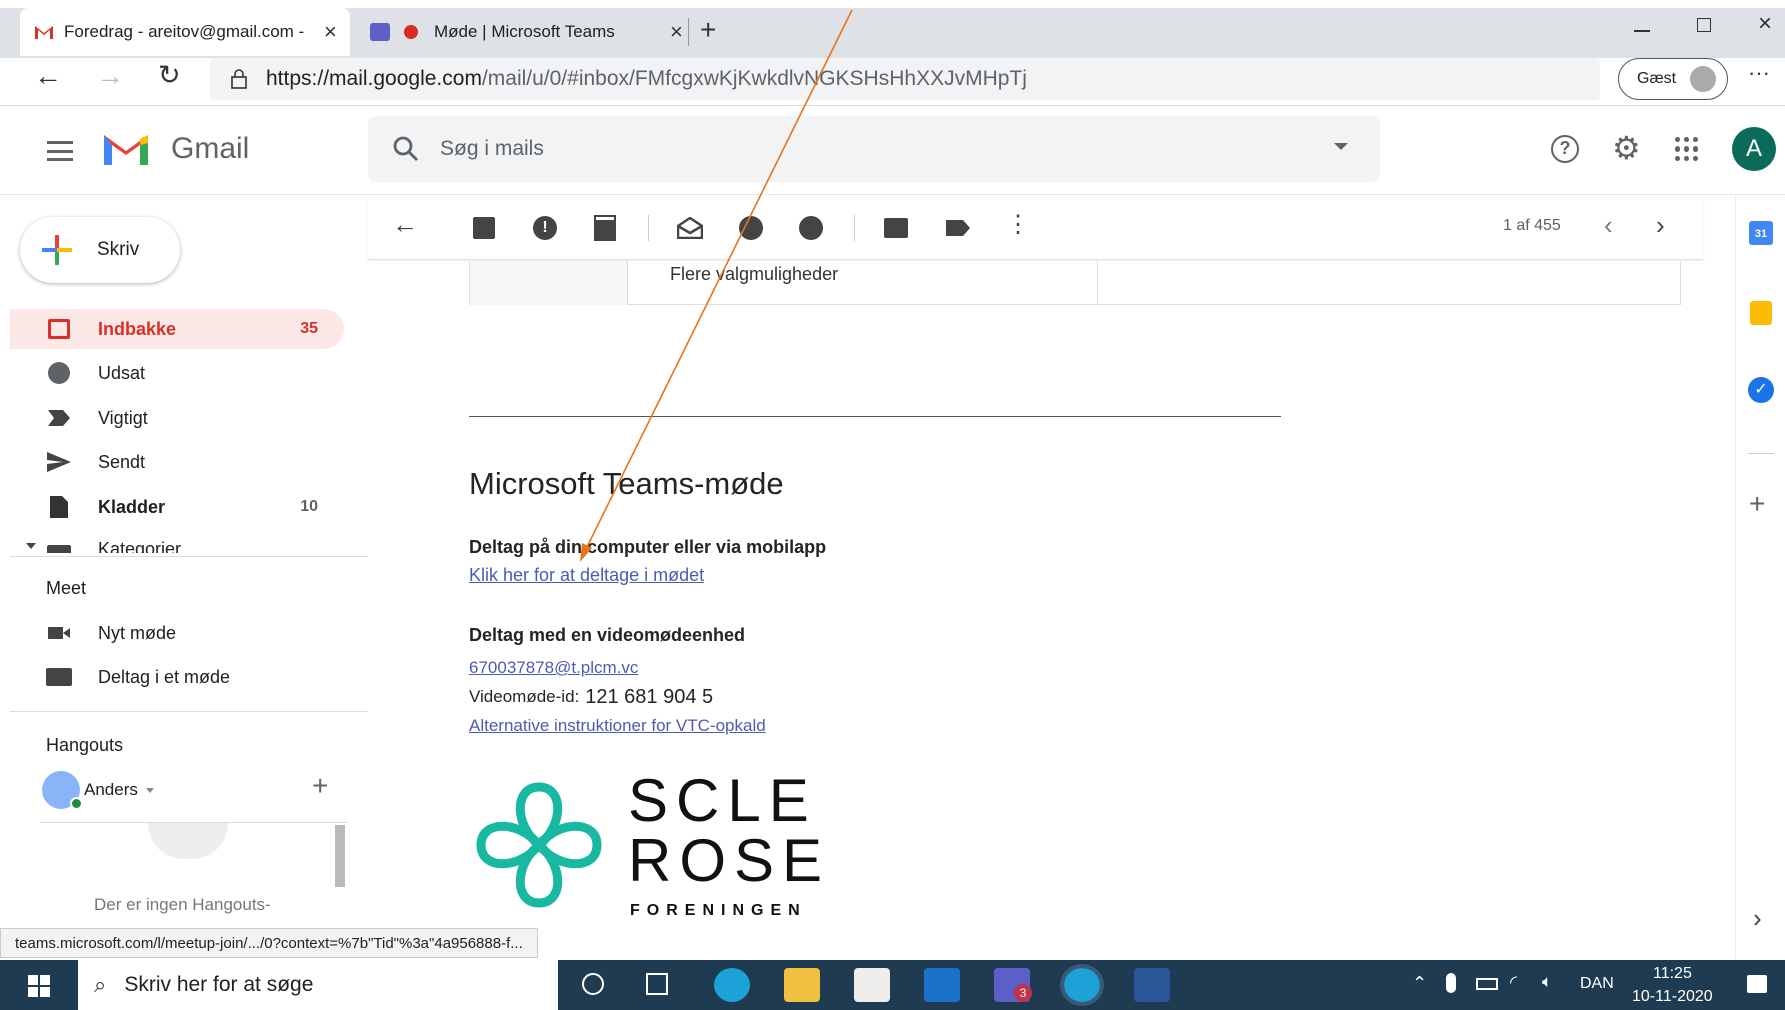 The image size is (1785, 1010). I want to click on apps-grid-icon, so click(1687, 149).